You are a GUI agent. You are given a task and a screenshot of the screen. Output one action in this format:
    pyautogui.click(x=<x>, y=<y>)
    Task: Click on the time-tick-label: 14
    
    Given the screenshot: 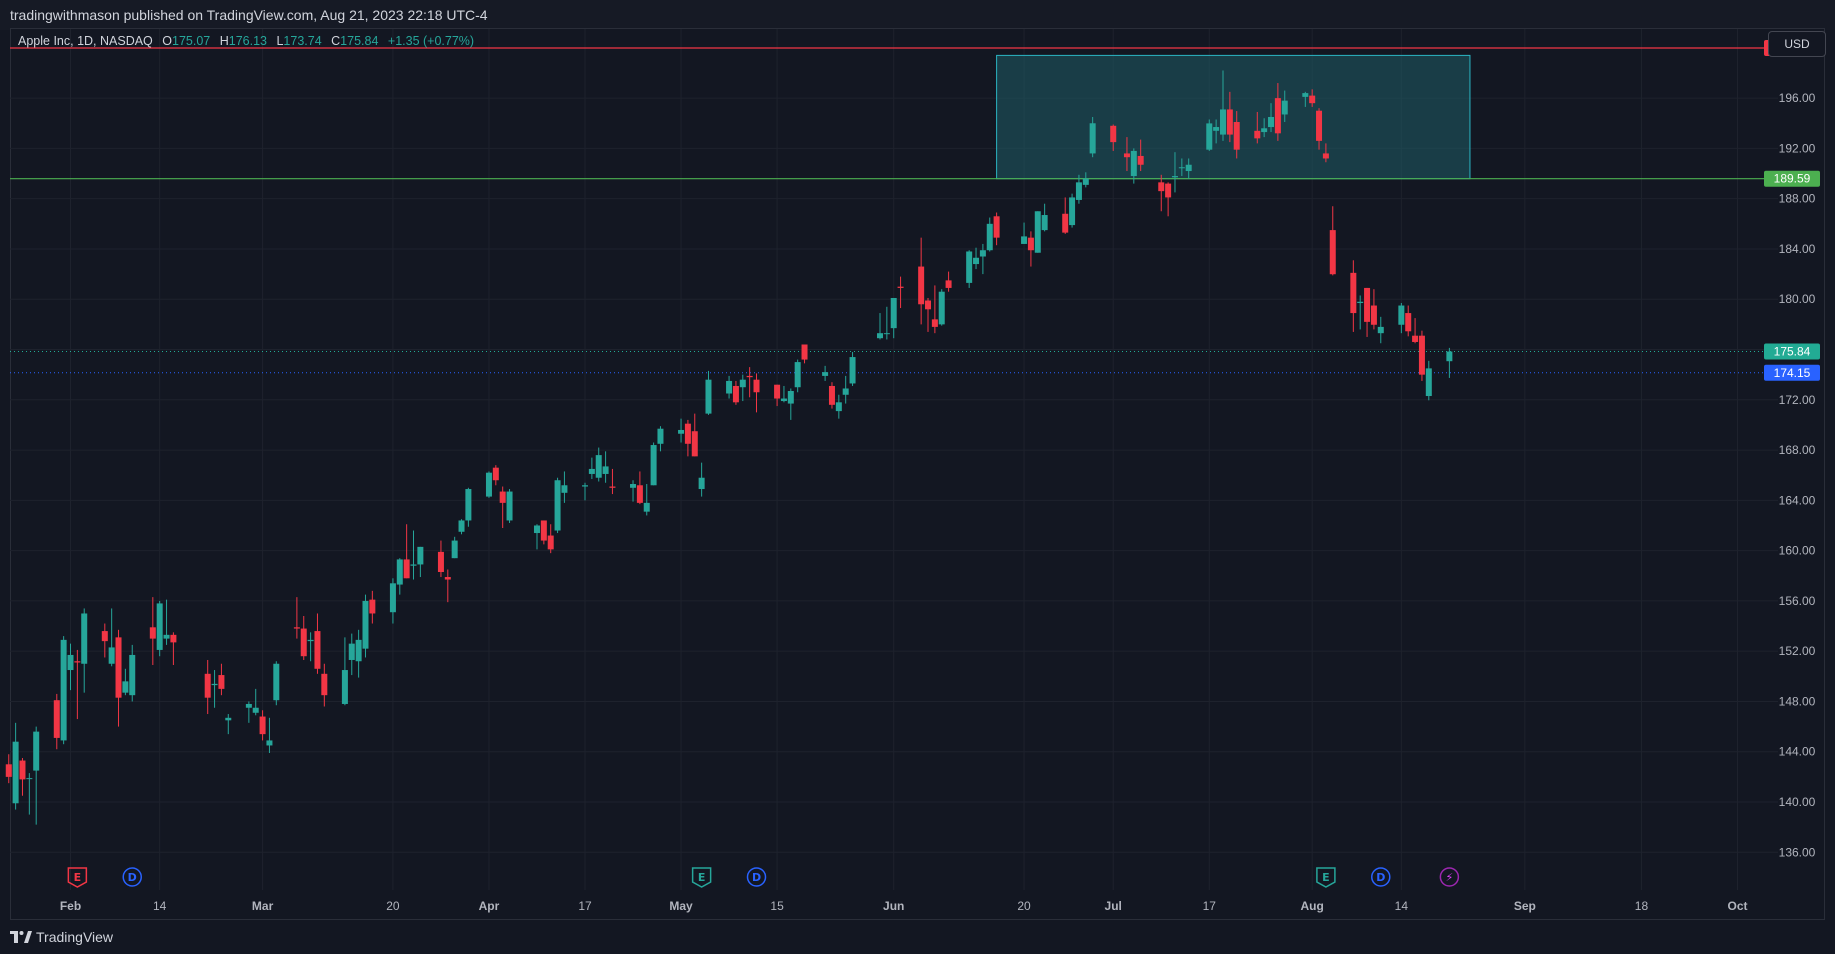 What is the action you would take?
    pyautogui.click(x=160, y=906)
    